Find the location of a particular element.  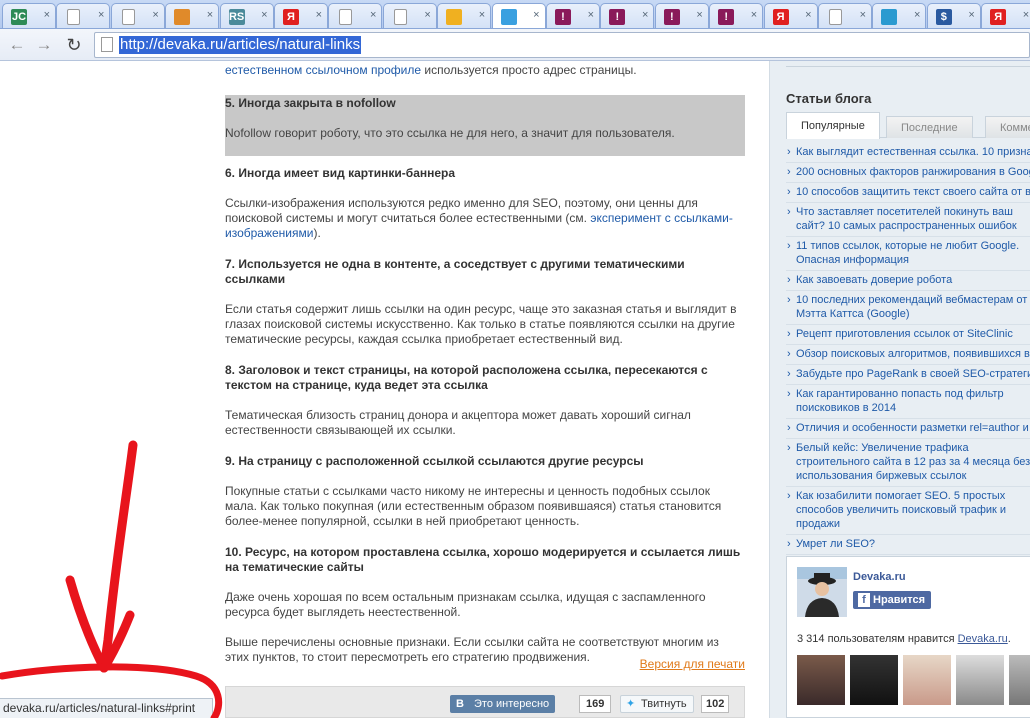

print-version-link: Версия для печати is located at coordinates (692, 664).